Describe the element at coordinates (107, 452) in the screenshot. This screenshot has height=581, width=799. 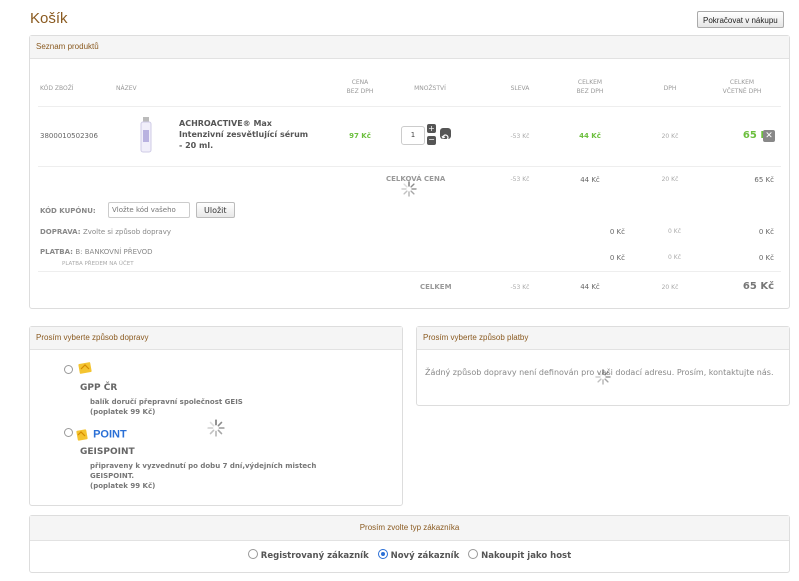
I see `shipping-option-geispoint-name: GEISPOINT` at that location.